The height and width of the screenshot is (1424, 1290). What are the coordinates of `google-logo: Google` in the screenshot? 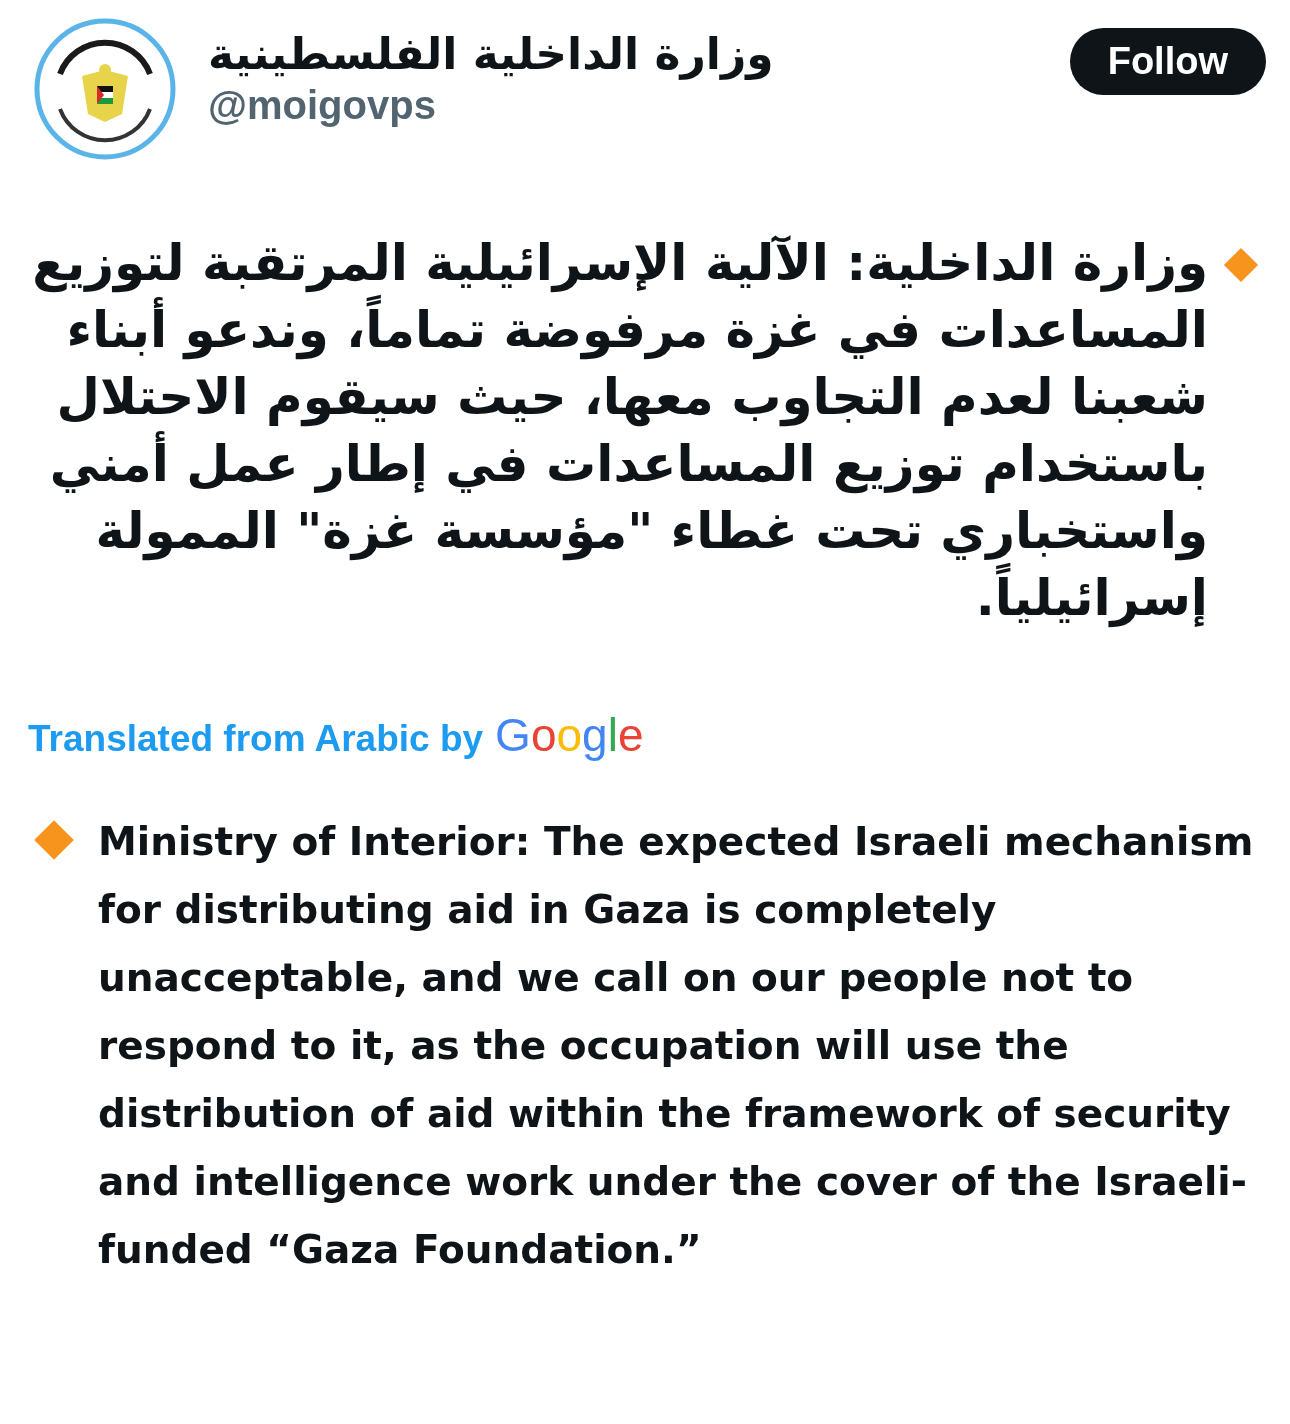 It's located at (569, 735).